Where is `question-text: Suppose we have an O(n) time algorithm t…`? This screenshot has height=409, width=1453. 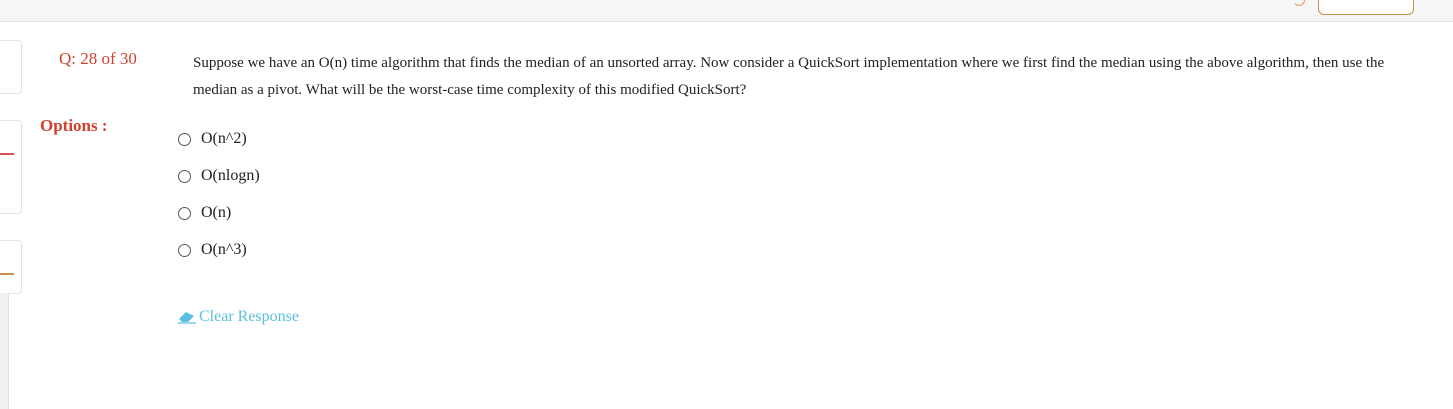
question-text: Suppose we have an O(n) time algorithm t… is located at coordinates (789, 76).